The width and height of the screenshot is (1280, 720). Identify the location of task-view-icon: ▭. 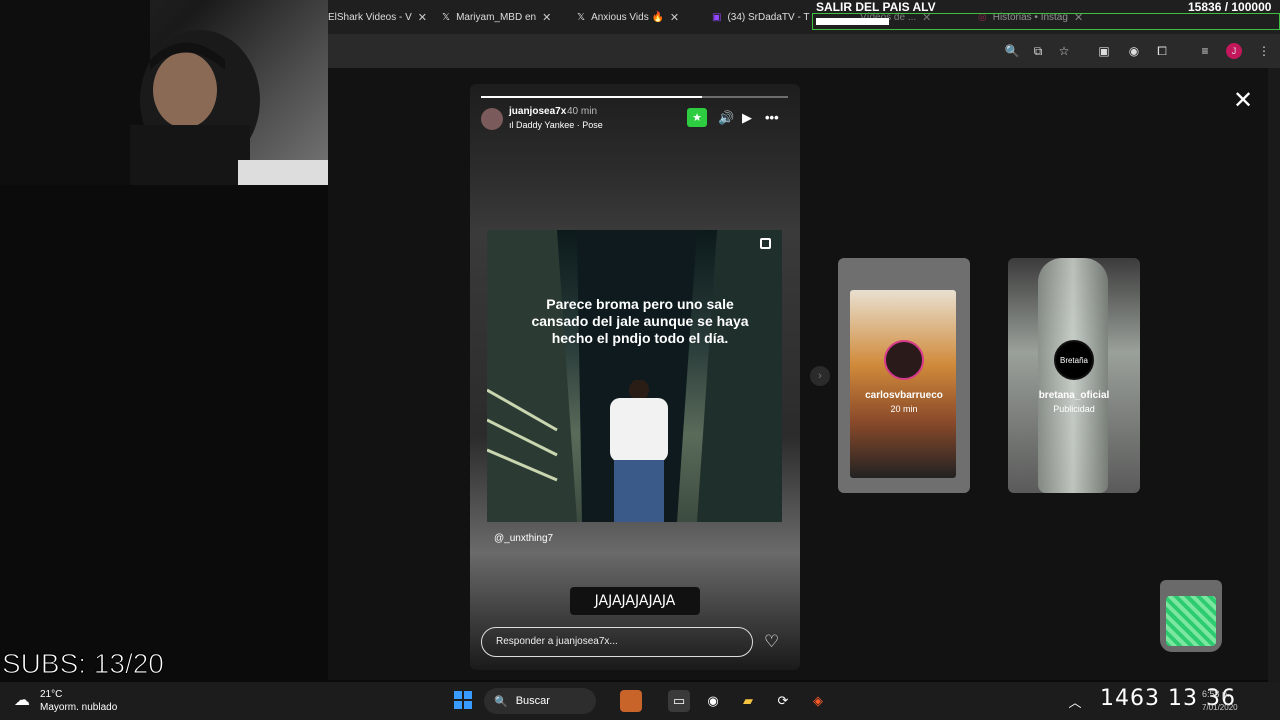
(679, 701).